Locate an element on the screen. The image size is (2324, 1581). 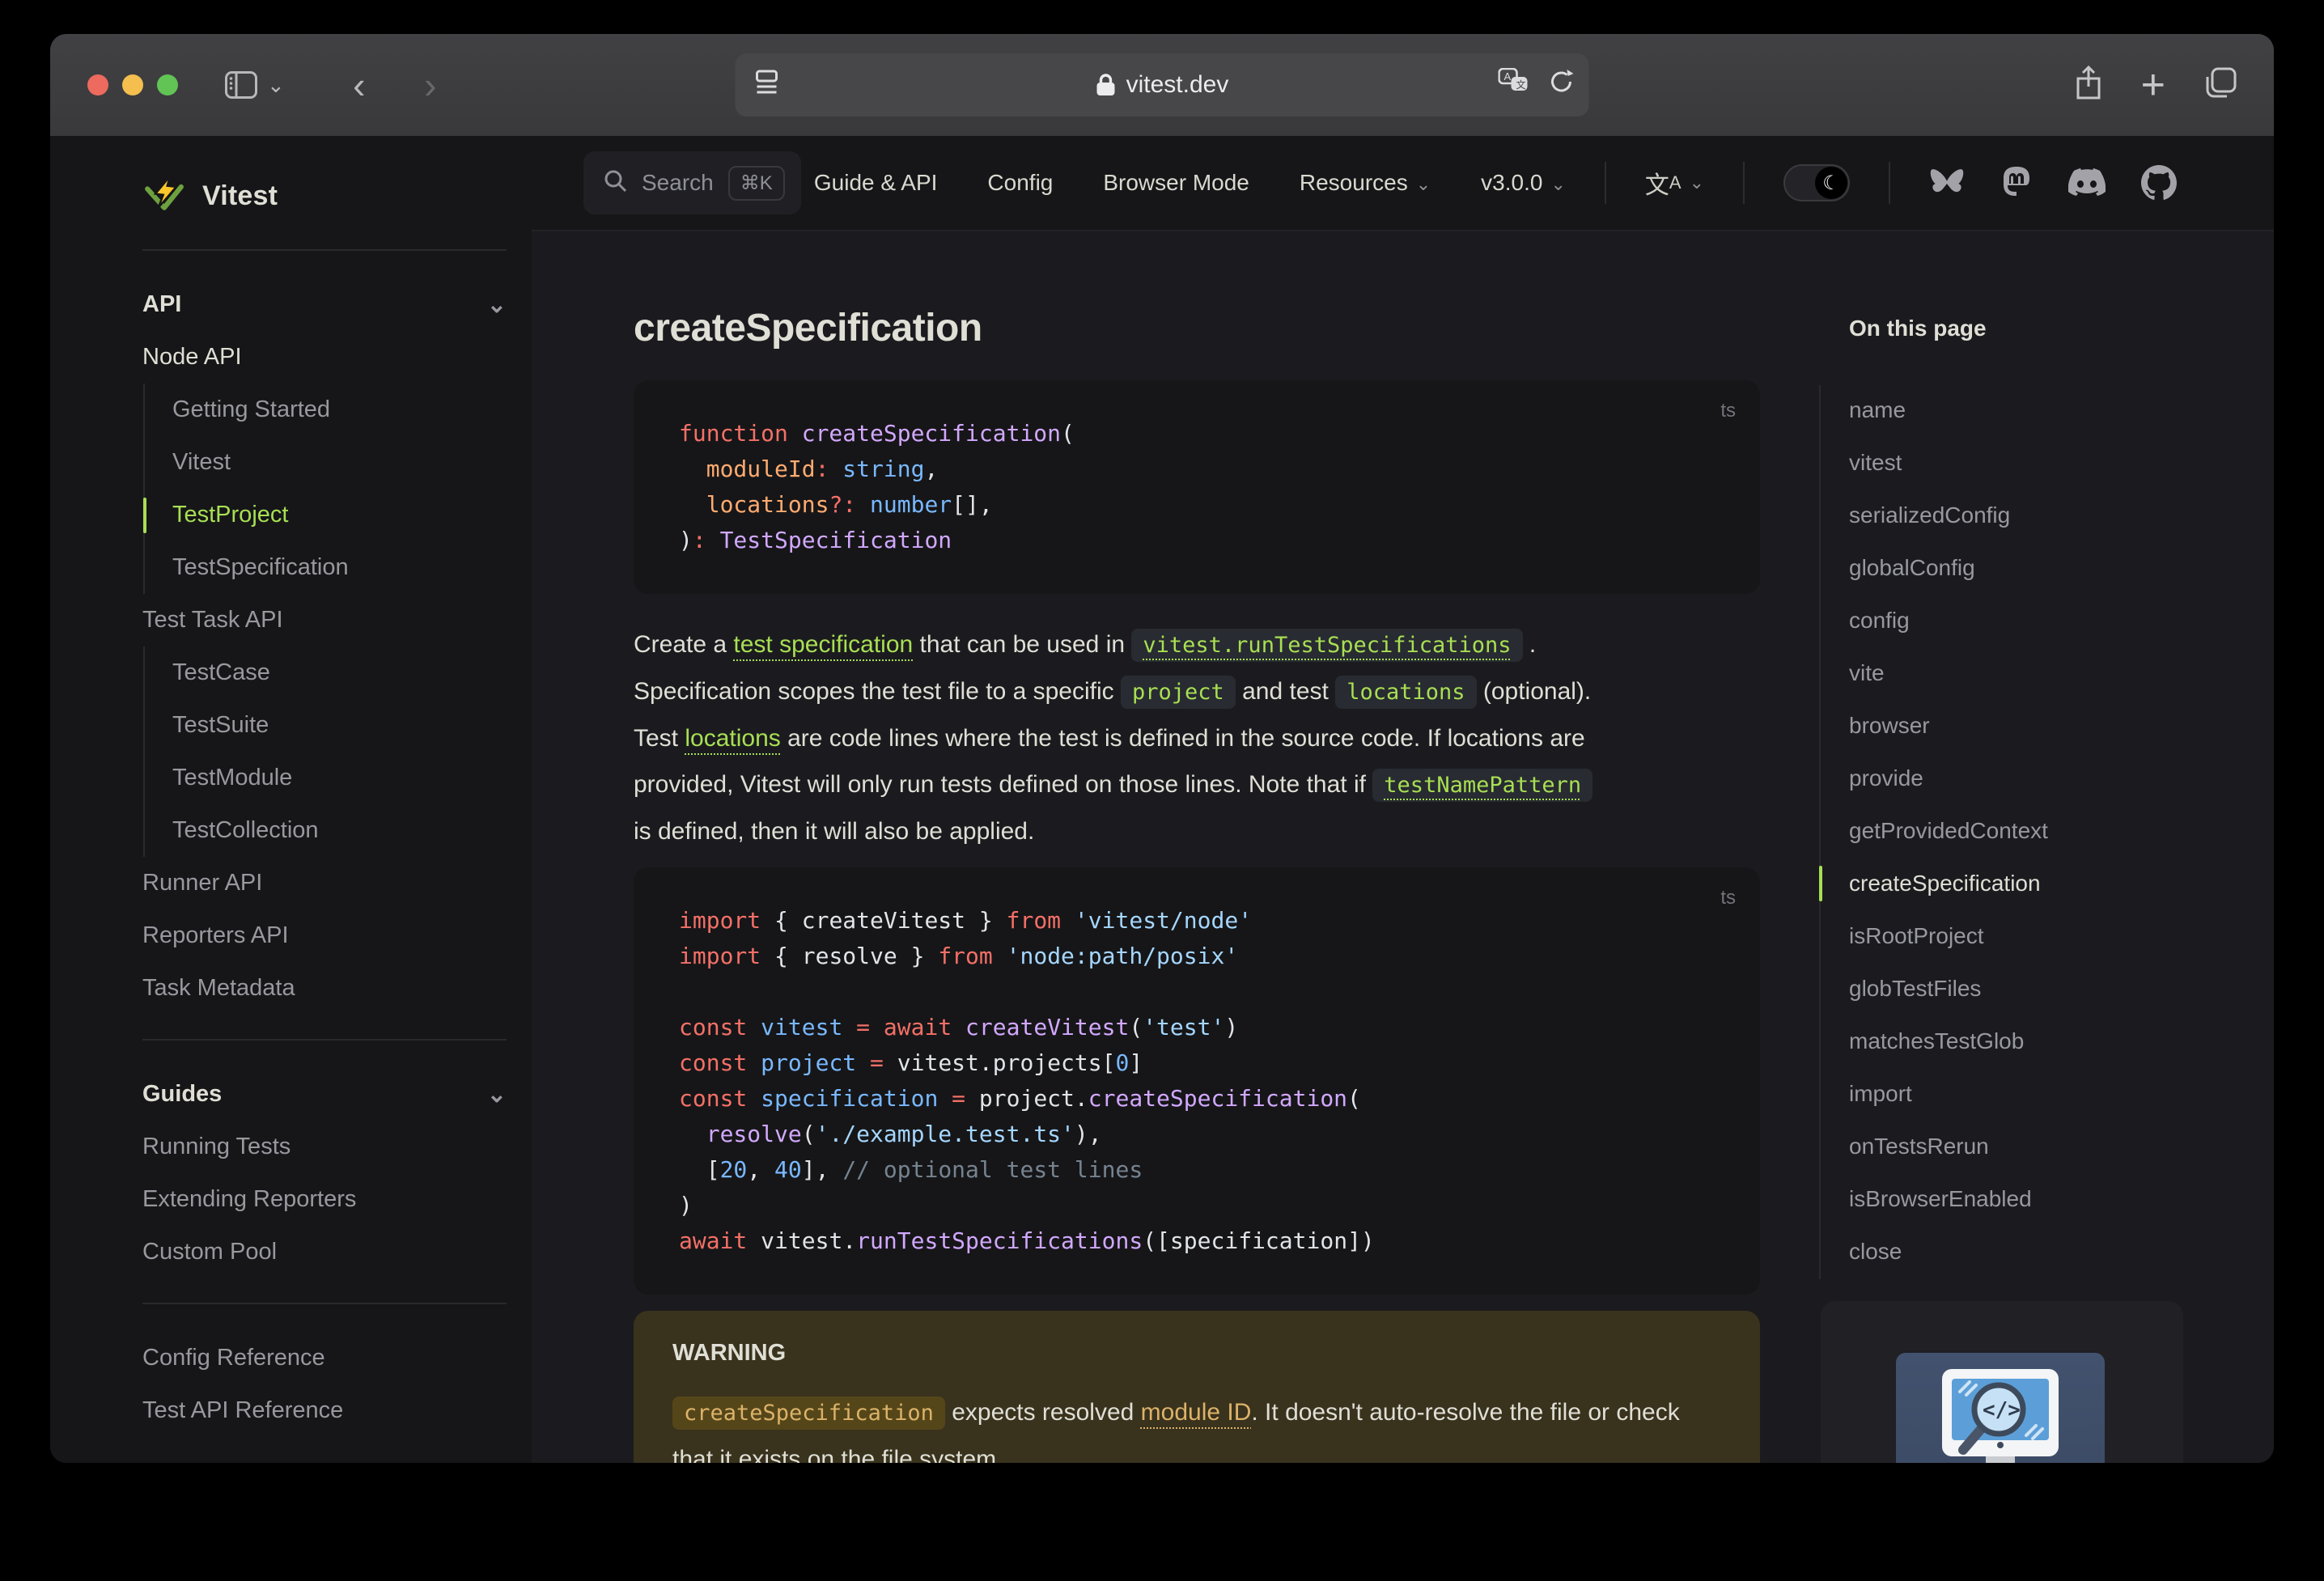
github-icon is located at coordinates (2159, 183).